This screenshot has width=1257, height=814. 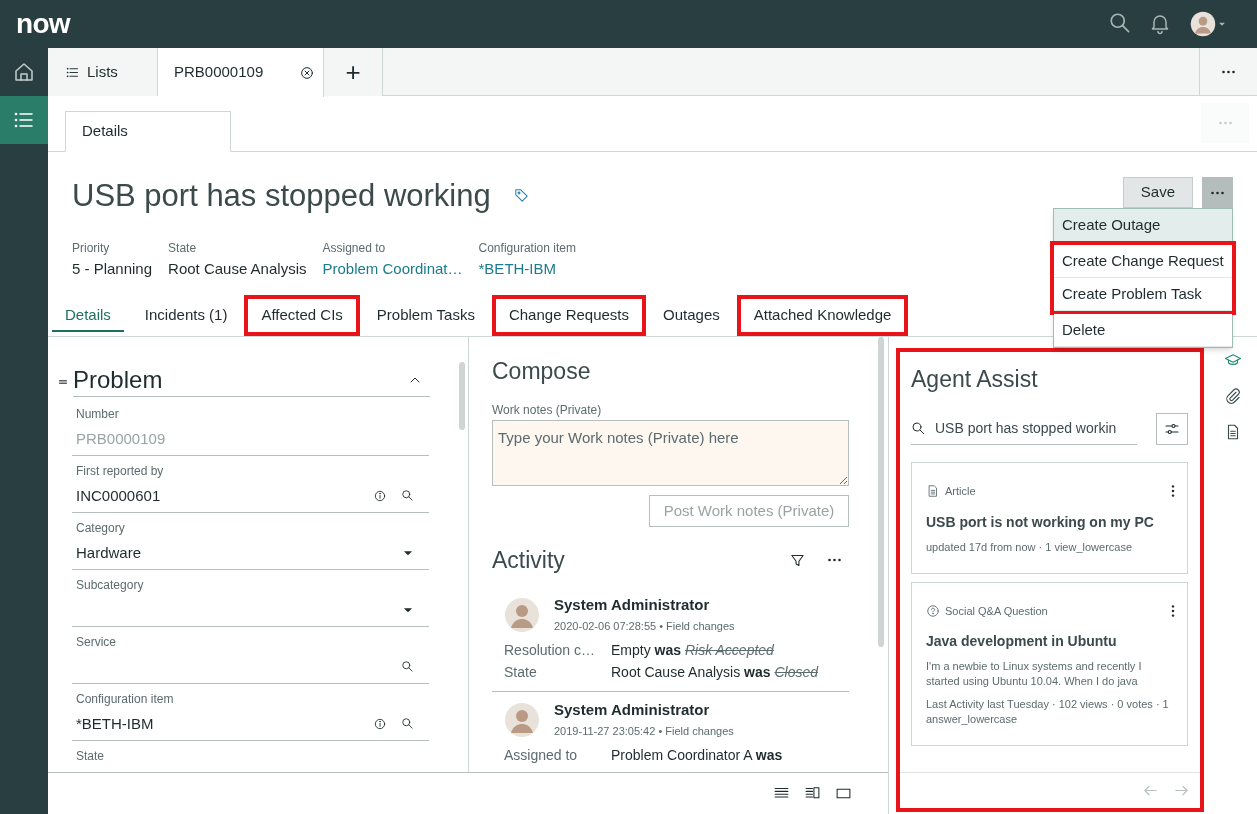 What do you see at coordinates (933, 491) in the screenshot?
I see `article-icon` at bounding box center [933, 491].